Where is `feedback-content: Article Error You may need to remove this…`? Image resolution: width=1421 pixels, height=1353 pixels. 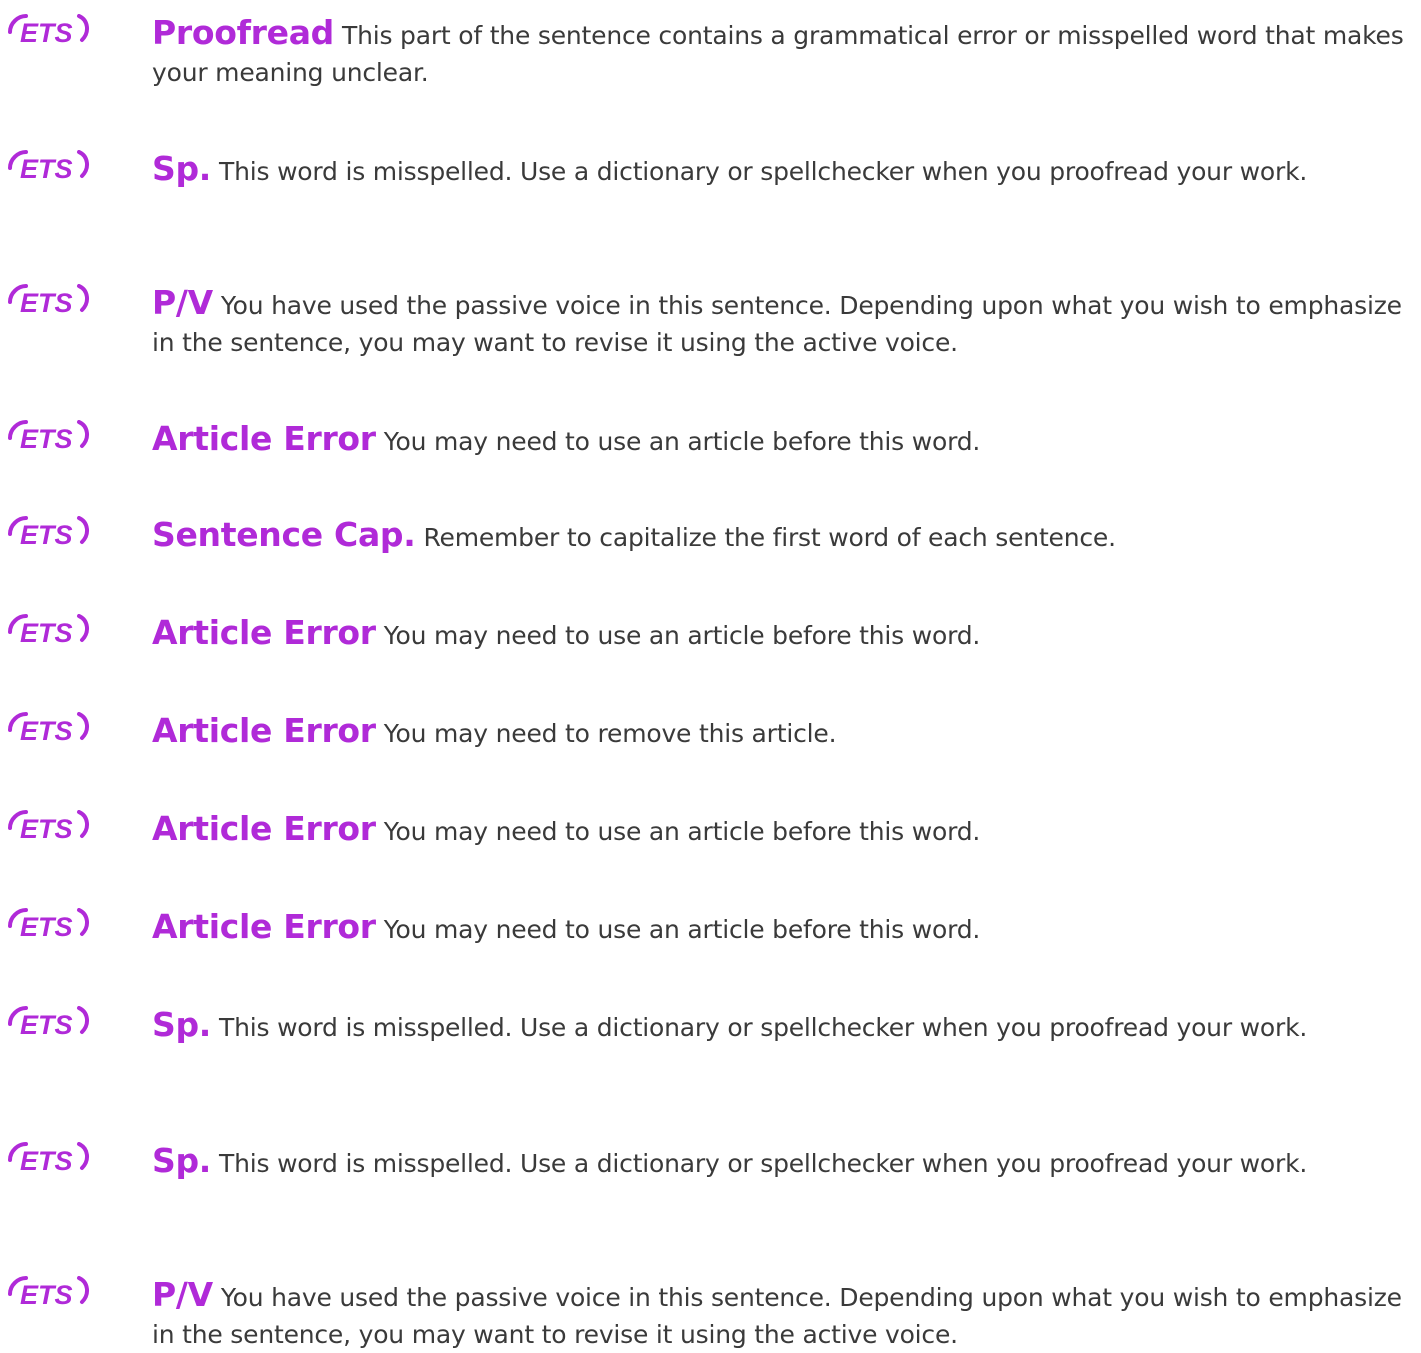
feedback-content: Article Error You may need to remove this… is located at coordinates (782, 732).